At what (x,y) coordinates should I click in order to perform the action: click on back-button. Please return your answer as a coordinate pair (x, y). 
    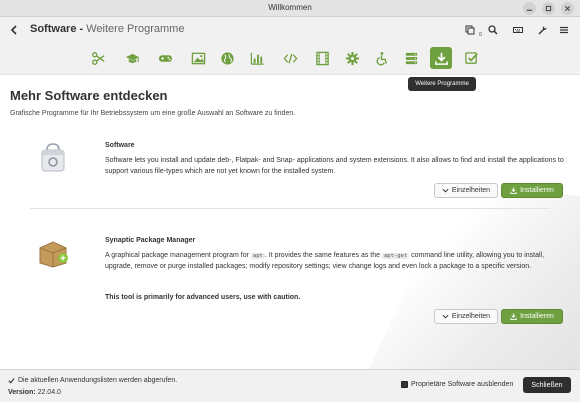
    Looking at the image, I should click on (14, 30).